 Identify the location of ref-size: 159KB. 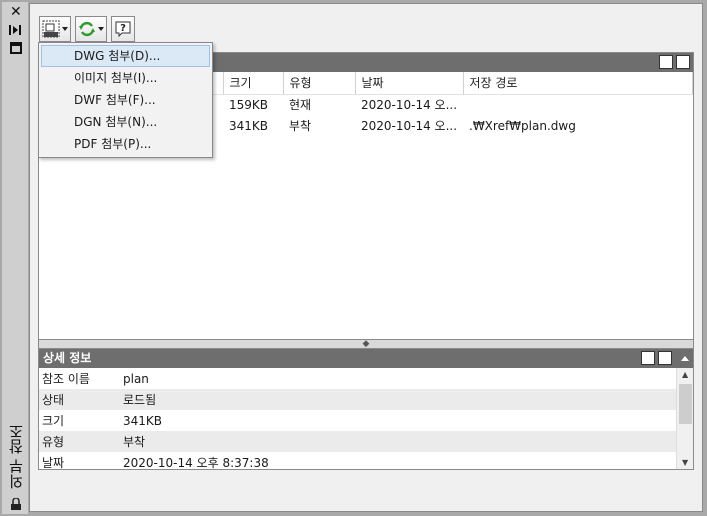
(249, 104).